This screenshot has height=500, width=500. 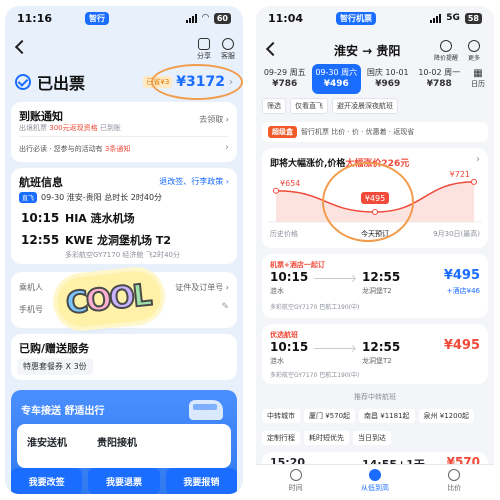 What do you see at coordinates (74, 149) in the screenshot?
I see `activity-notice: 出行必读 · 您参与的活动有 3条通知` at bounding box center [74, 149].